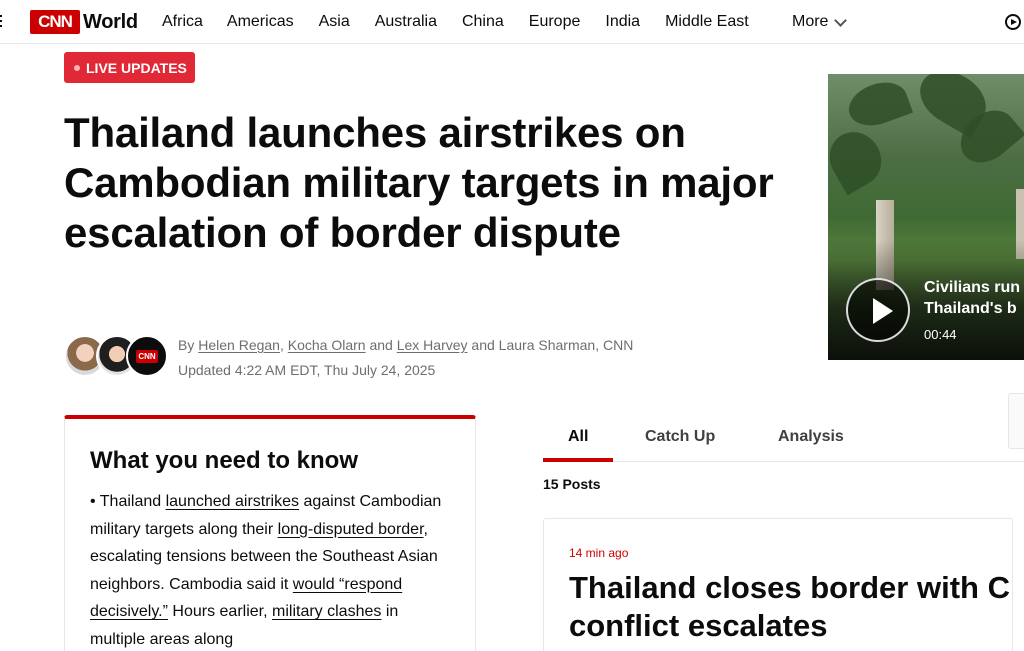 This screenshot has width=1024, height=651. I want to click on cnn-logo-mark: CNN, so click(55, 22).